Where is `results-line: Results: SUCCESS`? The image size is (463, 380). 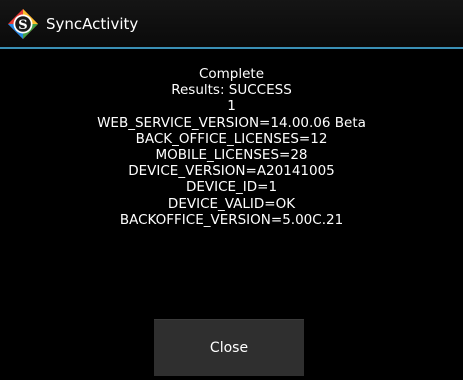
results-line: Results: SUCCESS is located at coordinates (231, 90).